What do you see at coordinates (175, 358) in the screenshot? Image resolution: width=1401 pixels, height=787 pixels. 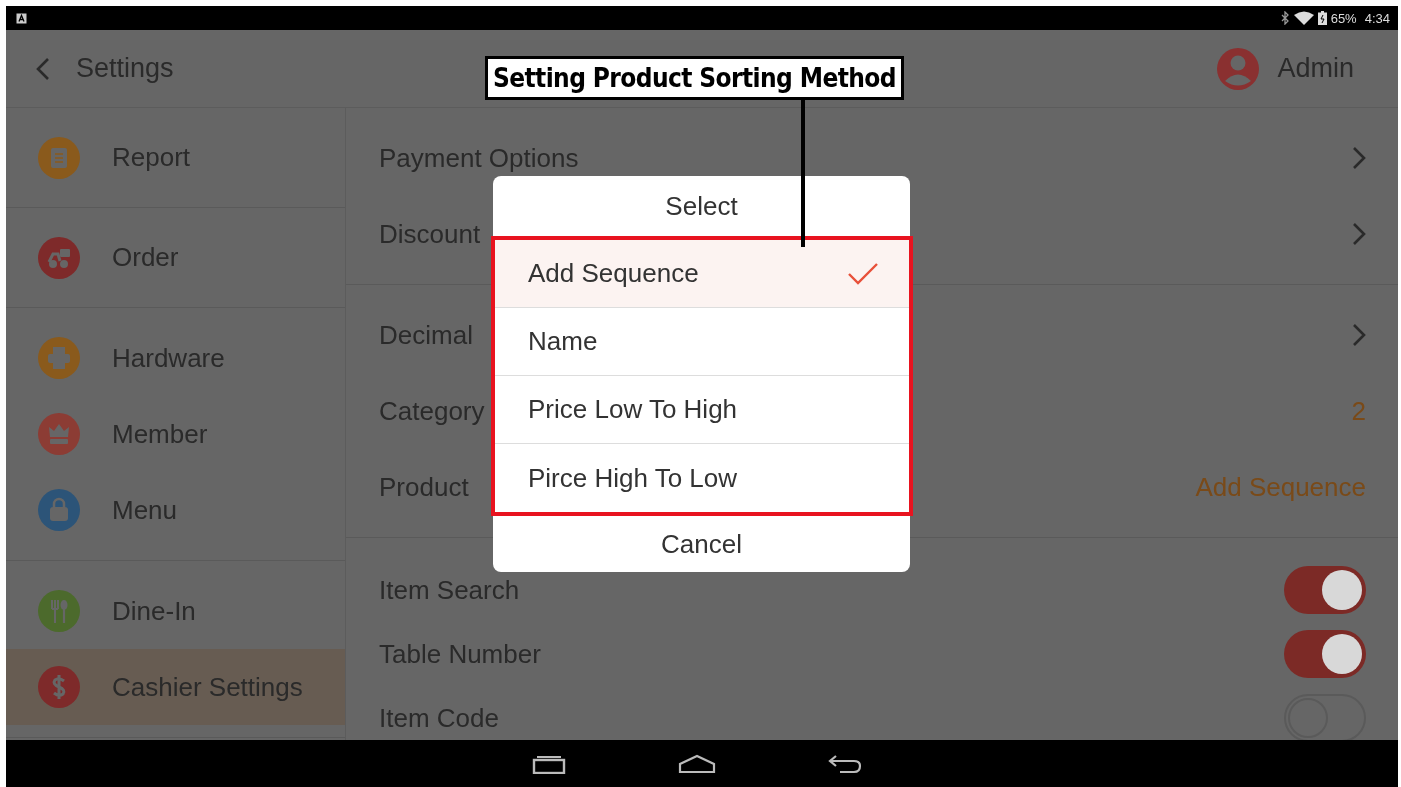 I see `sidebar-item: Hardware` at bounding box center [175, 358].